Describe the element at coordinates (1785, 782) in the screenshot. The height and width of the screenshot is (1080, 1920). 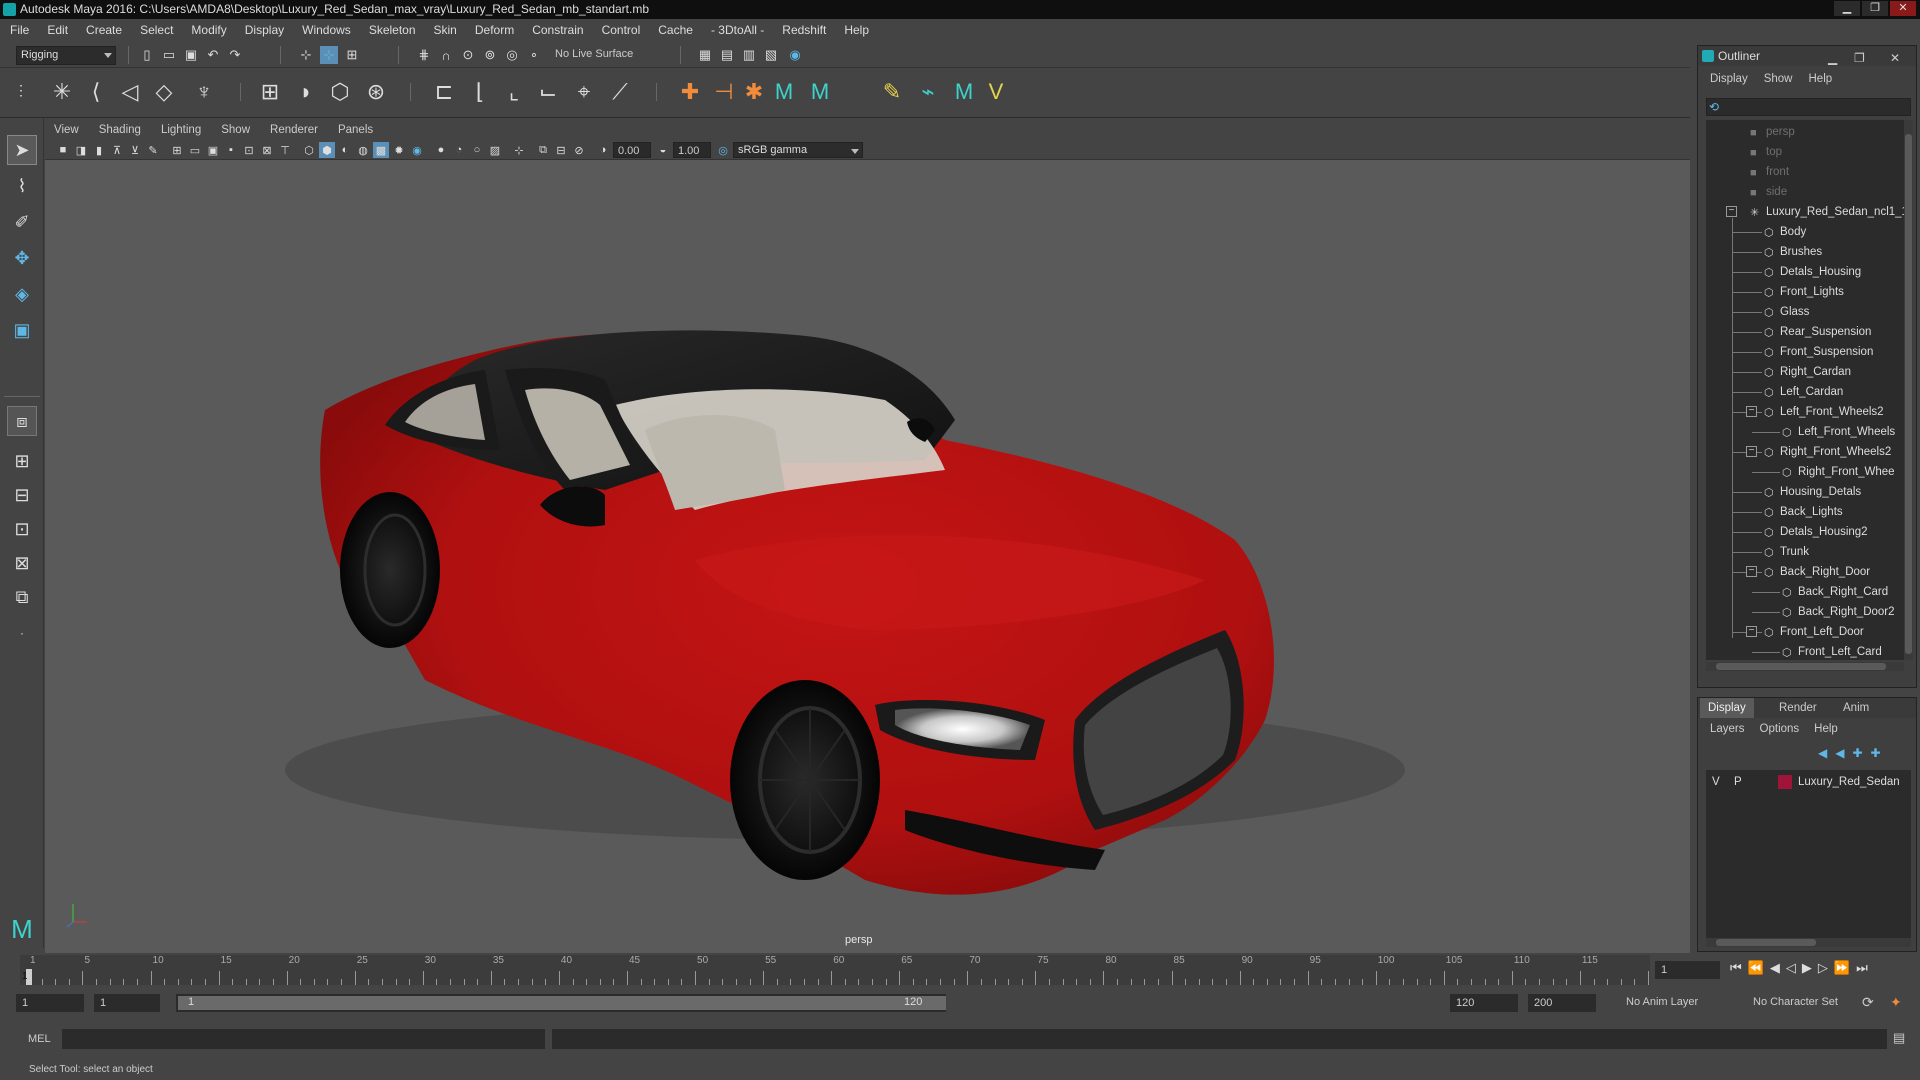
I see `layer-color-swatch` at that location.